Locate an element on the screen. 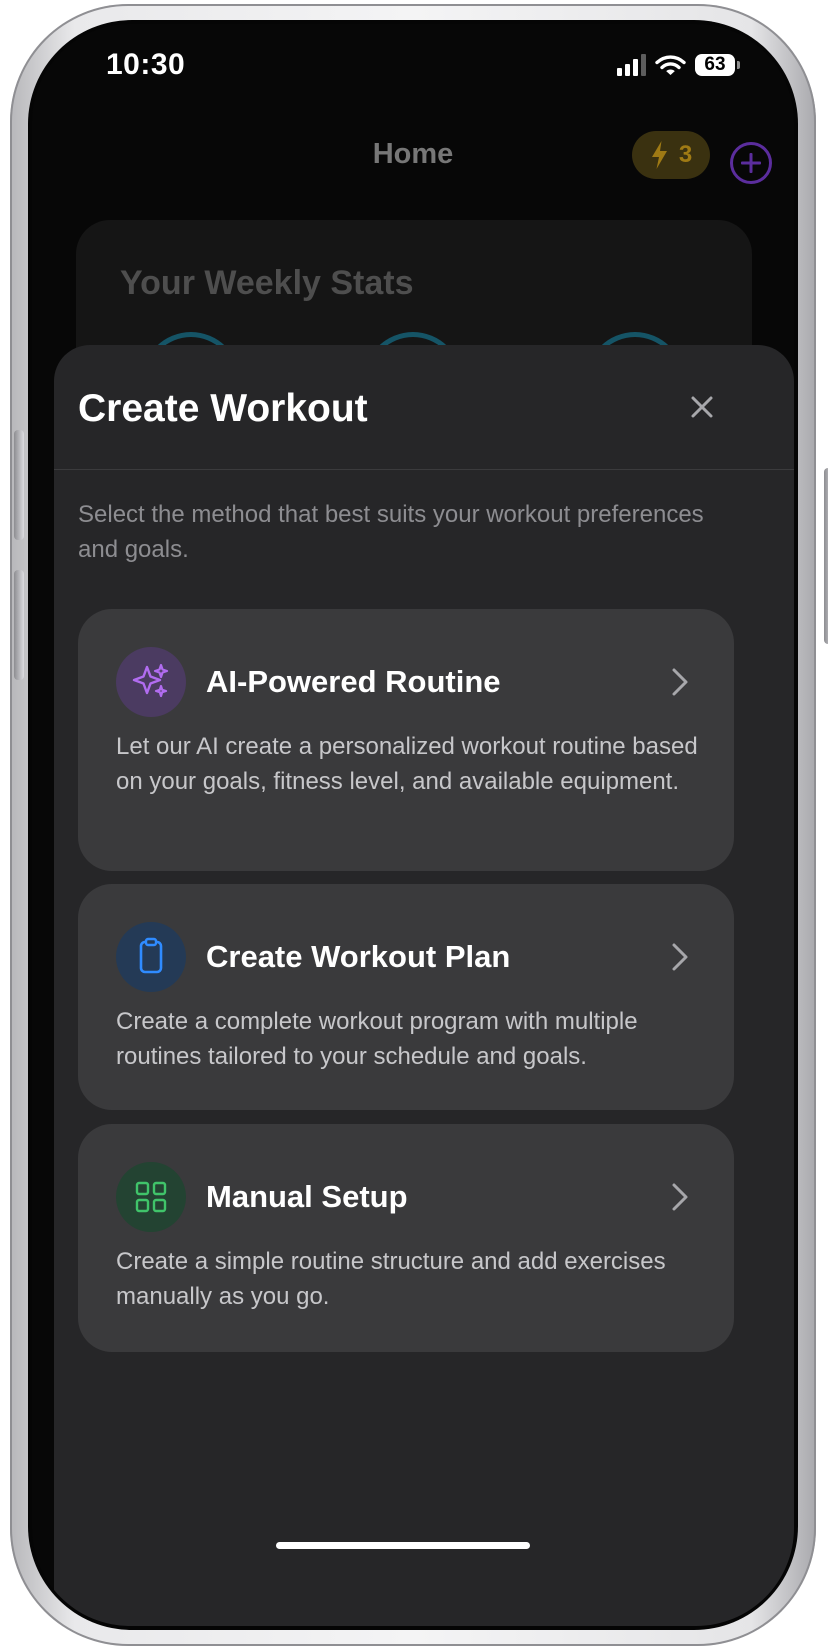 This screenshot has height=1650, width=828. add-button is located at coordinates (751, 163).